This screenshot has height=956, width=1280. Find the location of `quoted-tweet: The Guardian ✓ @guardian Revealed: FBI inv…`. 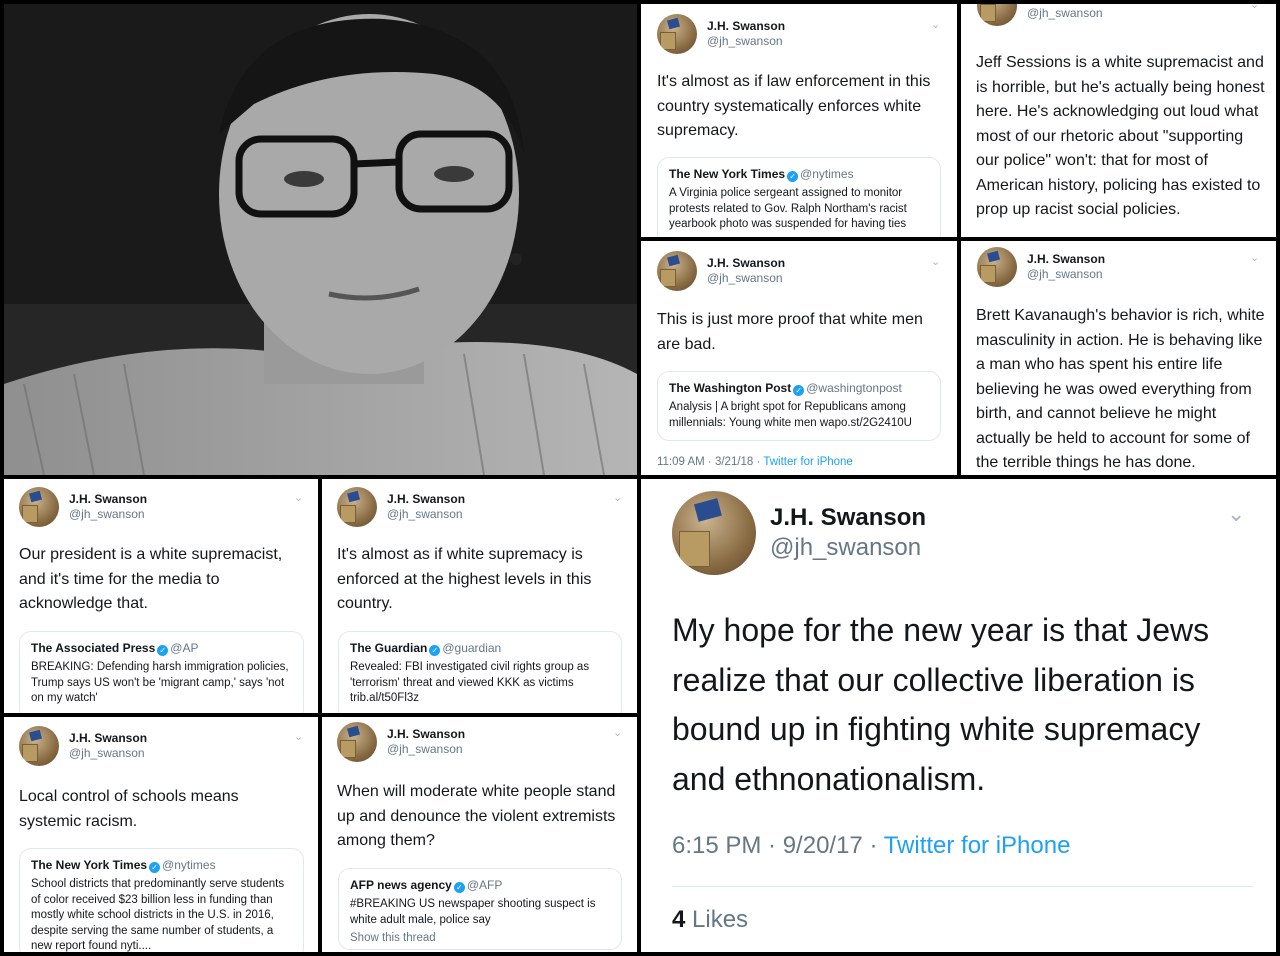

quoted-tweet: The Guardian ✓ @guardian Revealed: FBI inv… is located at coordinates (480, 672).